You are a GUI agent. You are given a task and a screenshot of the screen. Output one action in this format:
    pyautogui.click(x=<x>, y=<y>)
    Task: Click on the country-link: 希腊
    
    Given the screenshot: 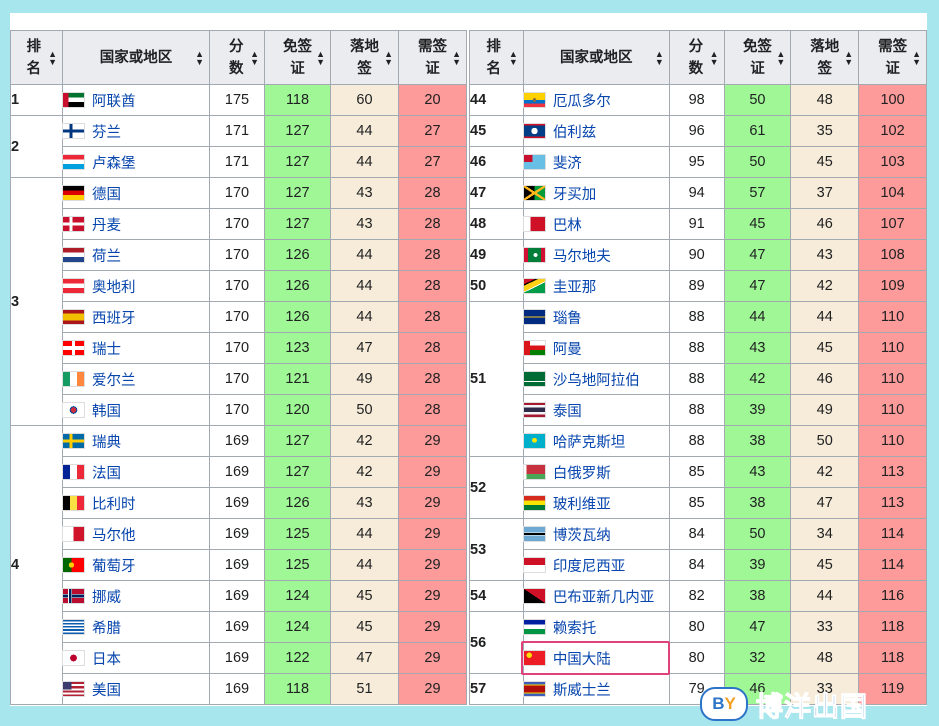 What is the action you would take?
    pyautogui.click(x=106, y=629)
    